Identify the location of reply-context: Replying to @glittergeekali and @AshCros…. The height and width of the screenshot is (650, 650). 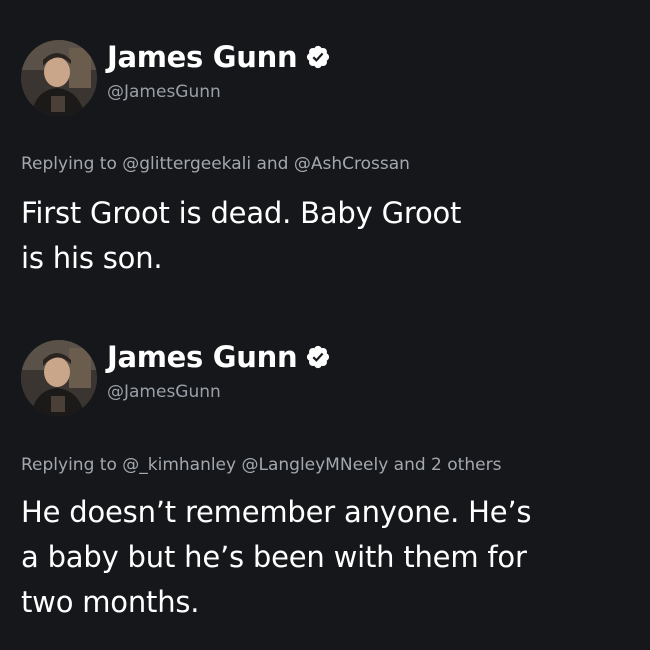
(215, 164).